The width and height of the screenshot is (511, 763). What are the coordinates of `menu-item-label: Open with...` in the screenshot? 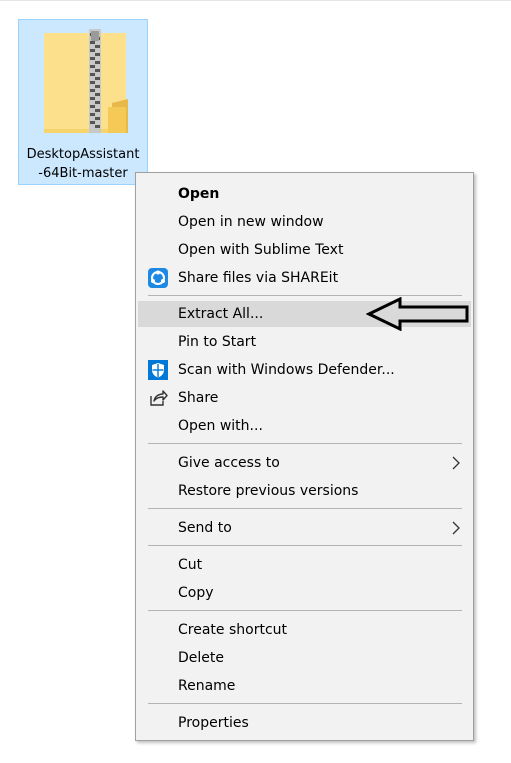 It's located at (220, 426).